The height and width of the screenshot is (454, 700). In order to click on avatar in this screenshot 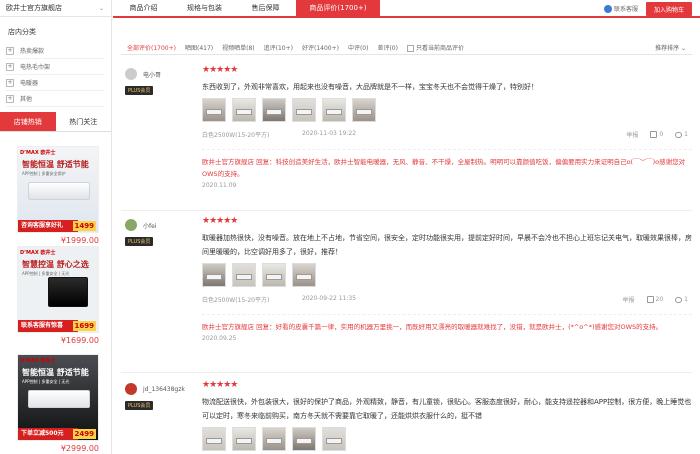, I will do `click(131, 225)`.